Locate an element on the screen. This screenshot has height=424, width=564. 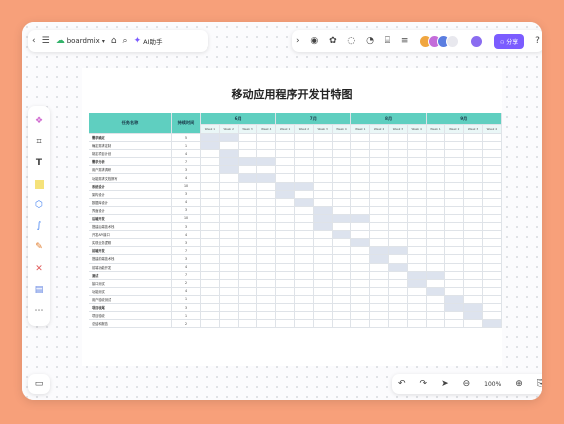
table-row: 前端开发 7 is located at coordinates (295, 251).